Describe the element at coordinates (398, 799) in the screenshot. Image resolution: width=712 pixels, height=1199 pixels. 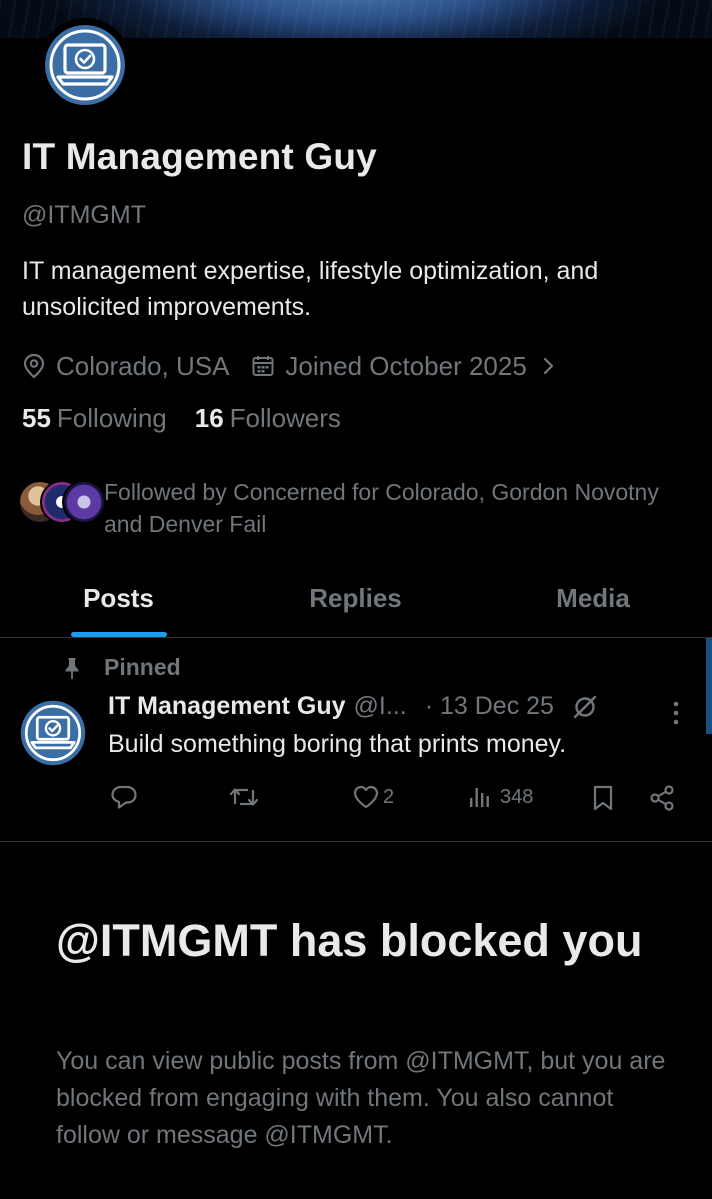
I see `post-actions: 2 348` at that location.